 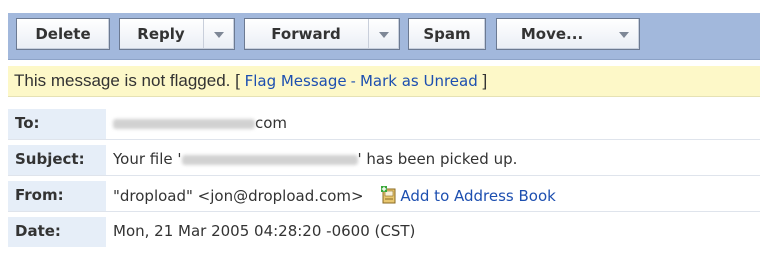 What do you see at coordinates (161, 34) in the screenshot?
I see `reply-button-label: Reply` at bounding box center [161, 34].